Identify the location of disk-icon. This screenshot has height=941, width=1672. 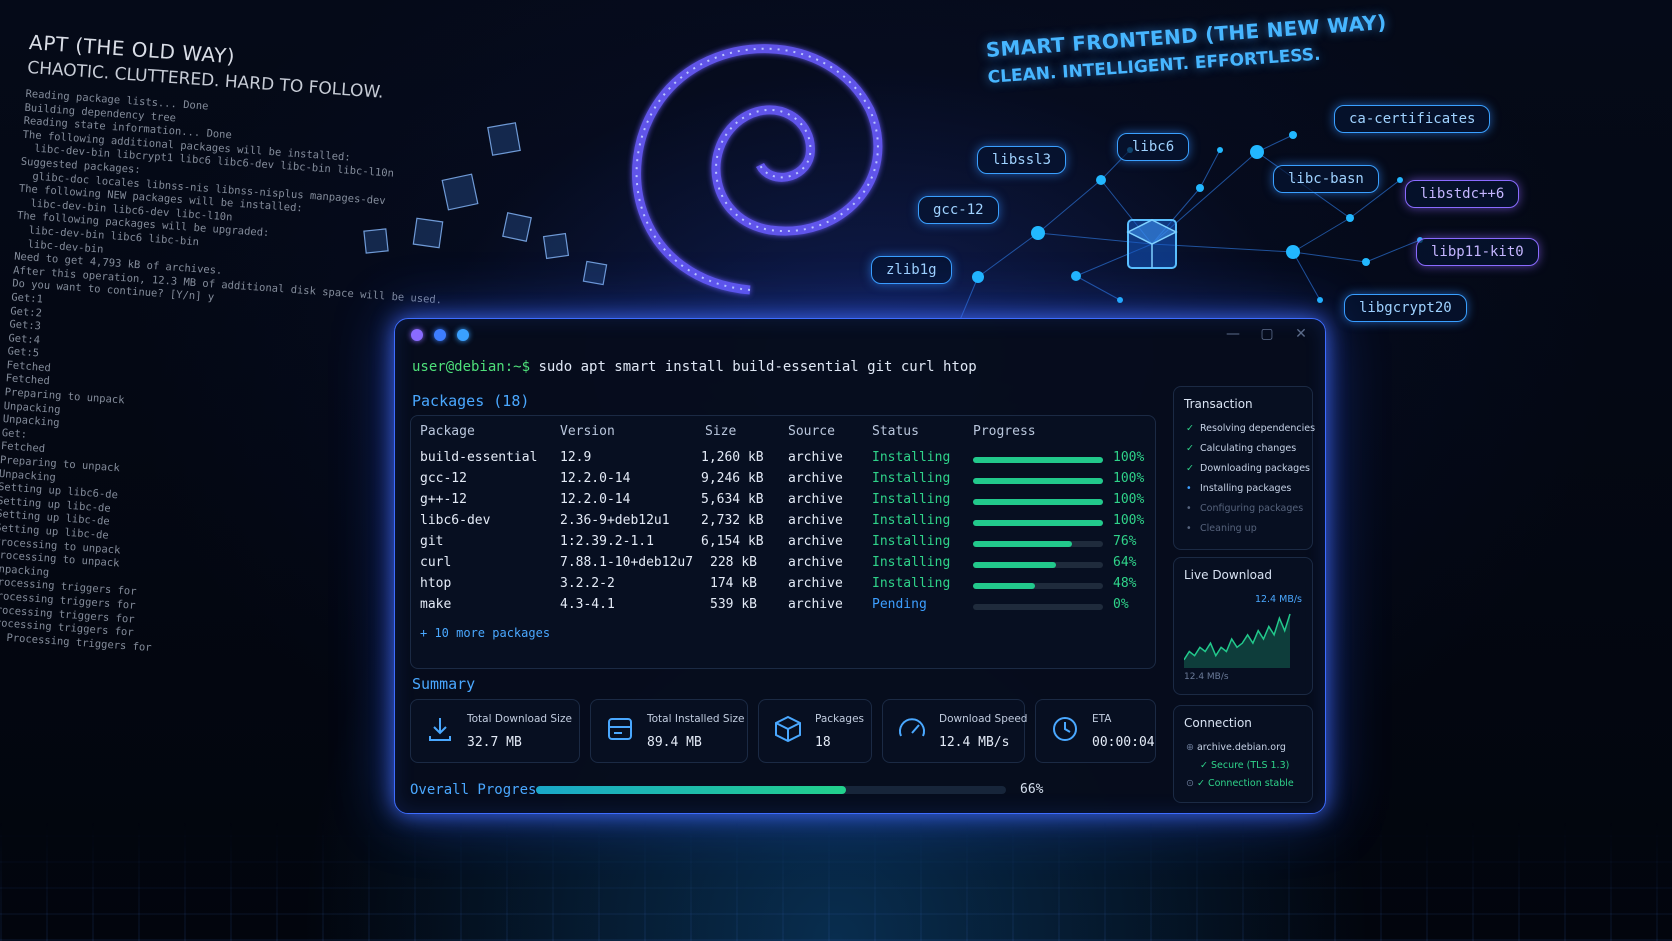
(620, 729).